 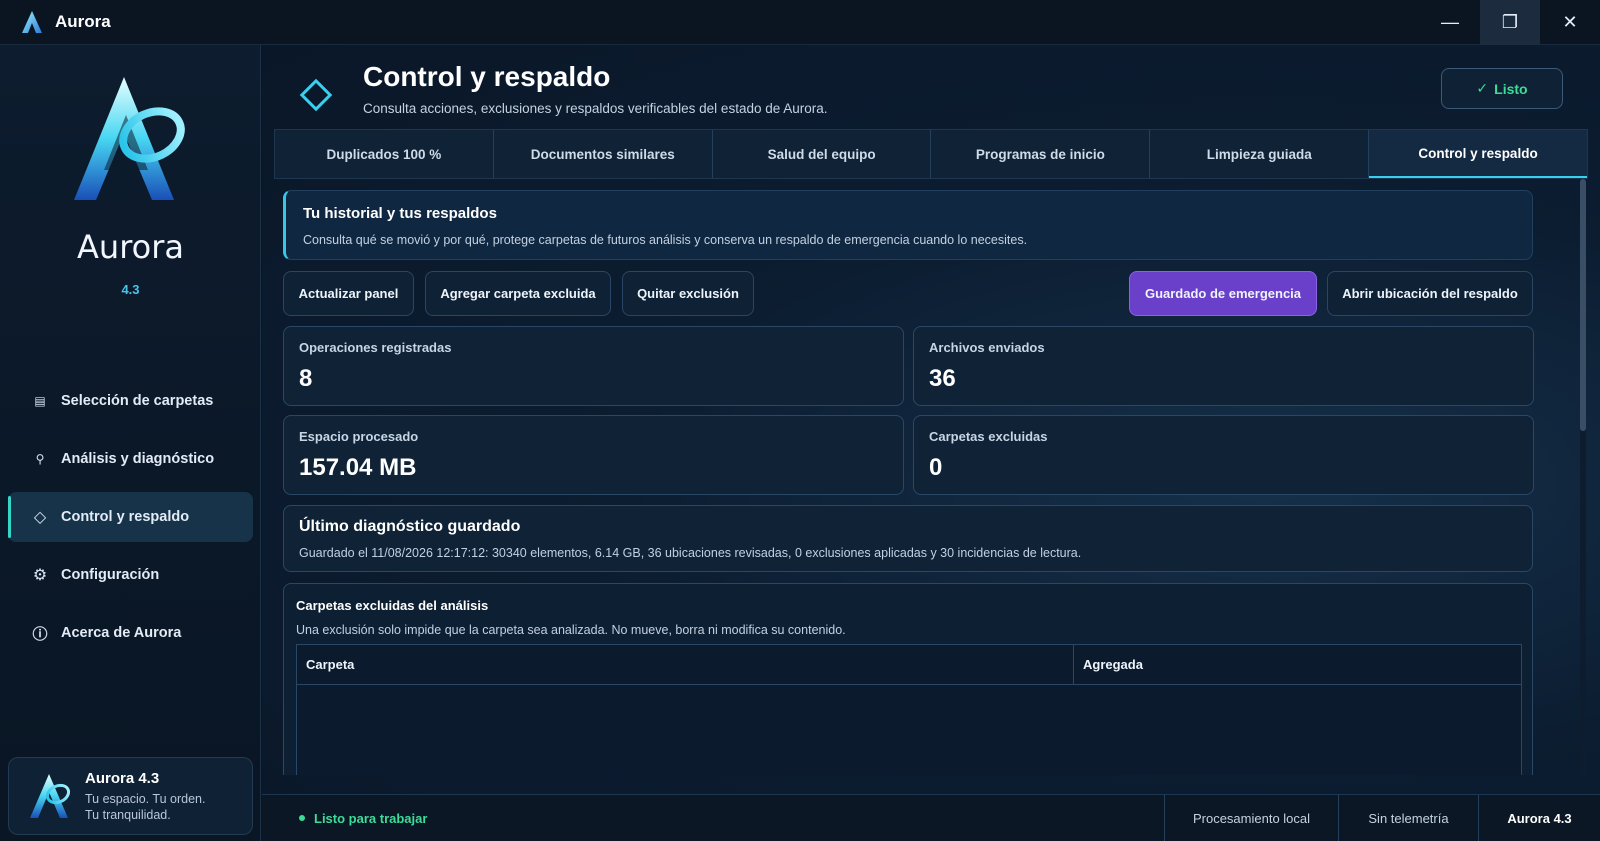 I want to click on card-tagline-2: Tu tranquilidad., so click(x=128, y=815).